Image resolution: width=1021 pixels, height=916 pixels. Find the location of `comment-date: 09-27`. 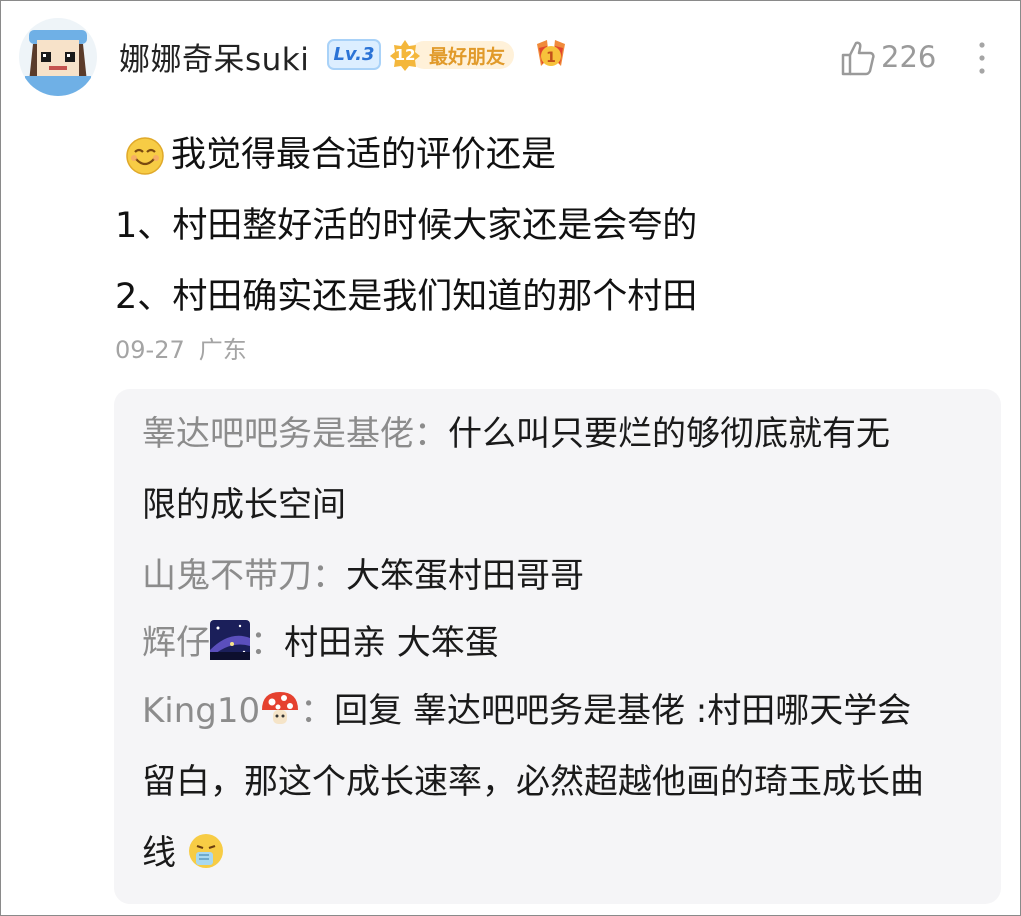

comment-date: 09-27 is located at coordinates (150, 350).